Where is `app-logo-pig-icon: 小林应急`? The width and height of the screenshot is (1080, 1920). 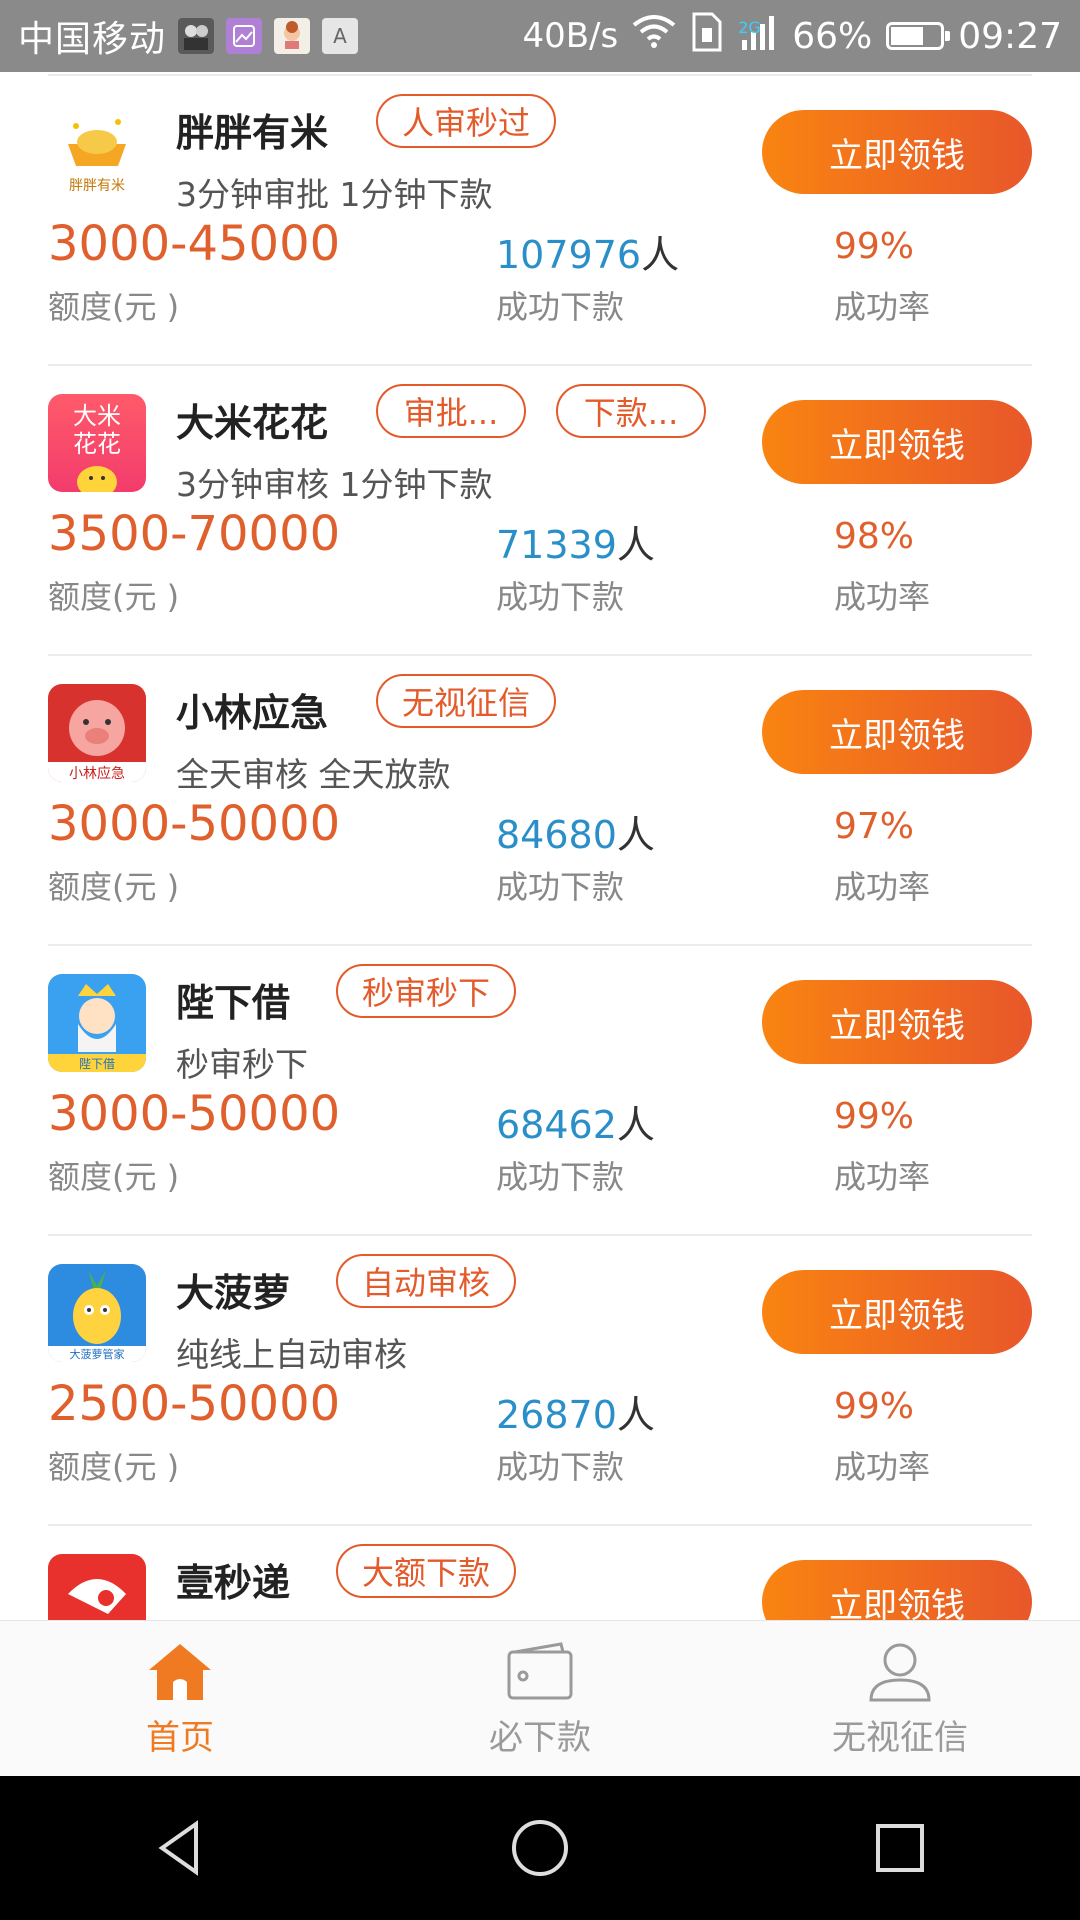 app-logo-pig-icon: 小林应急 is located at coordinates (97, 733).